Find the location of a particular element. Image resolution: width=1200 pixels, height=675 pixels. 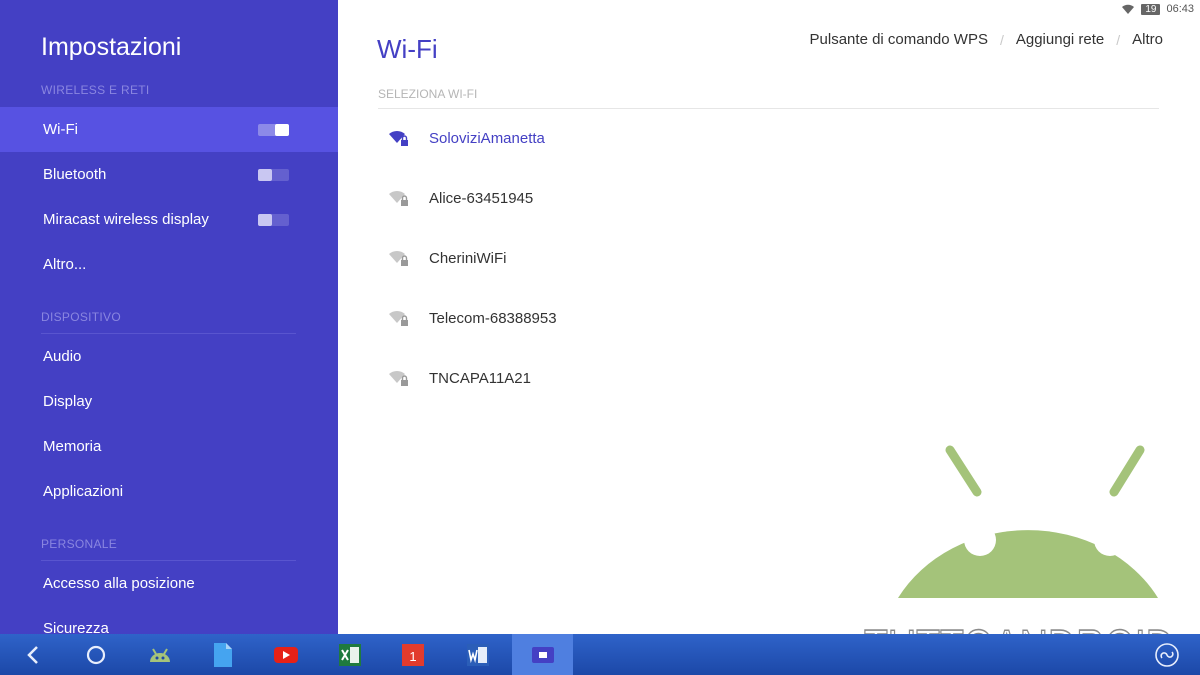

back-icon is located at coordinates (32, 654).